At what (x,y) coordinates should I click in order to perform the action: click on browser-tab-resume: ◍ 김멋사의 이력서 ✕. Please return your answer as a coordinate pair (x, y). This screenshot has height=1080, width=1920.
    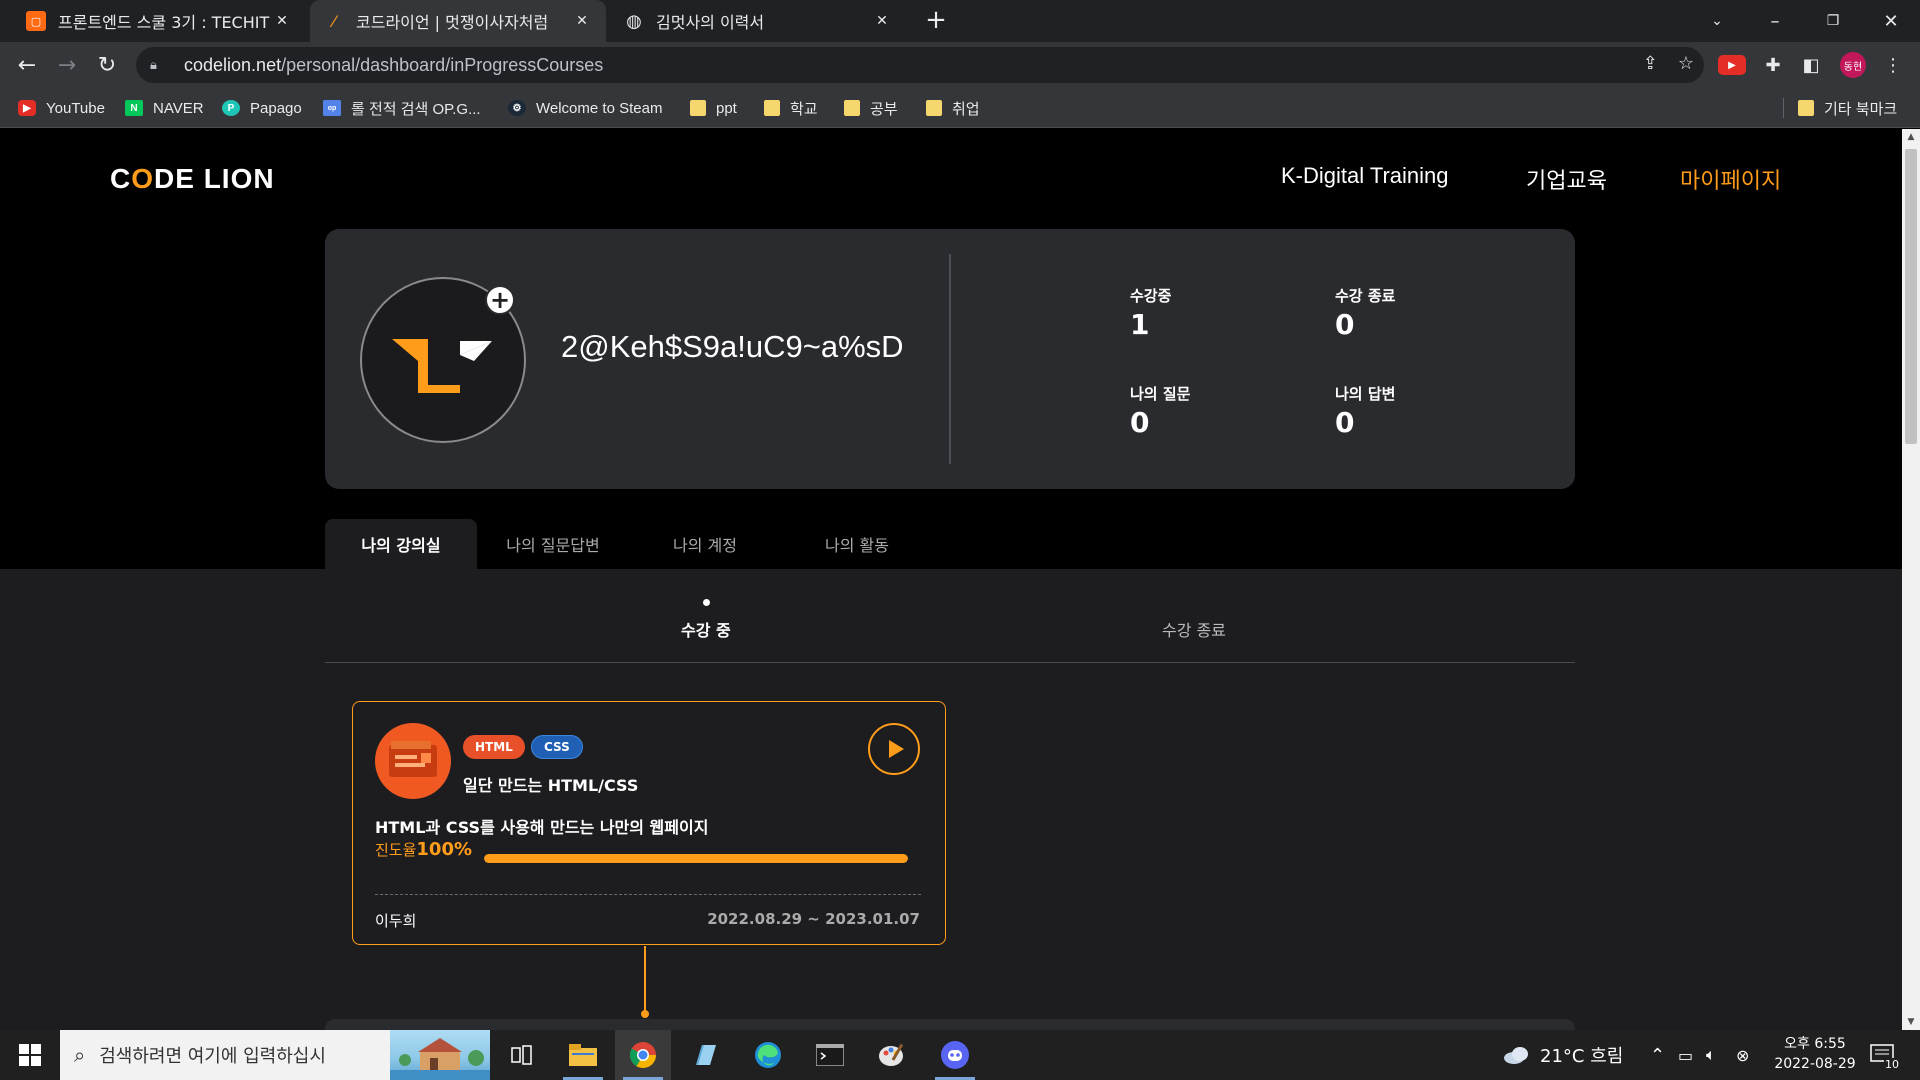
    Looking at the image, I should click on (758, 21).